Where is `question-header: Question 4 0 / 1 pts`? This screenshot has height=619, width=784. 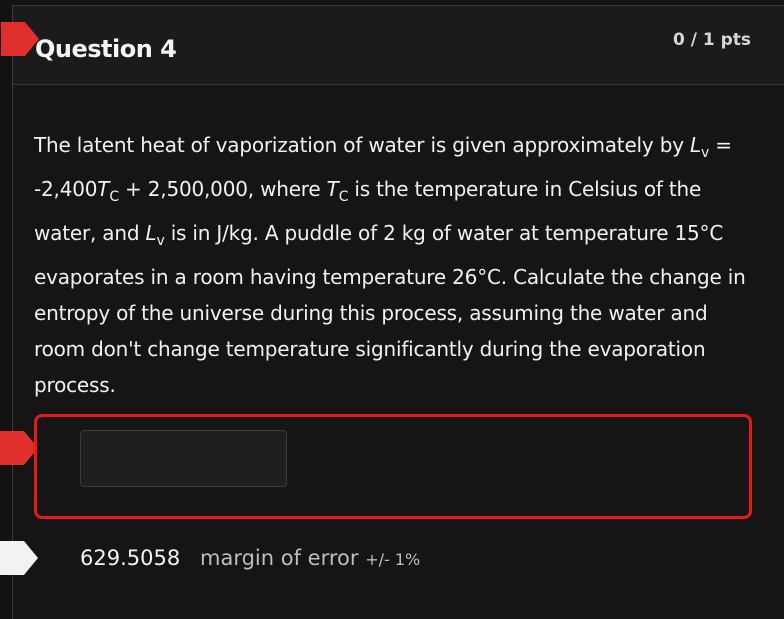 question-header: Question 4 0 / 1 pts is located at coordinates (392, 45).